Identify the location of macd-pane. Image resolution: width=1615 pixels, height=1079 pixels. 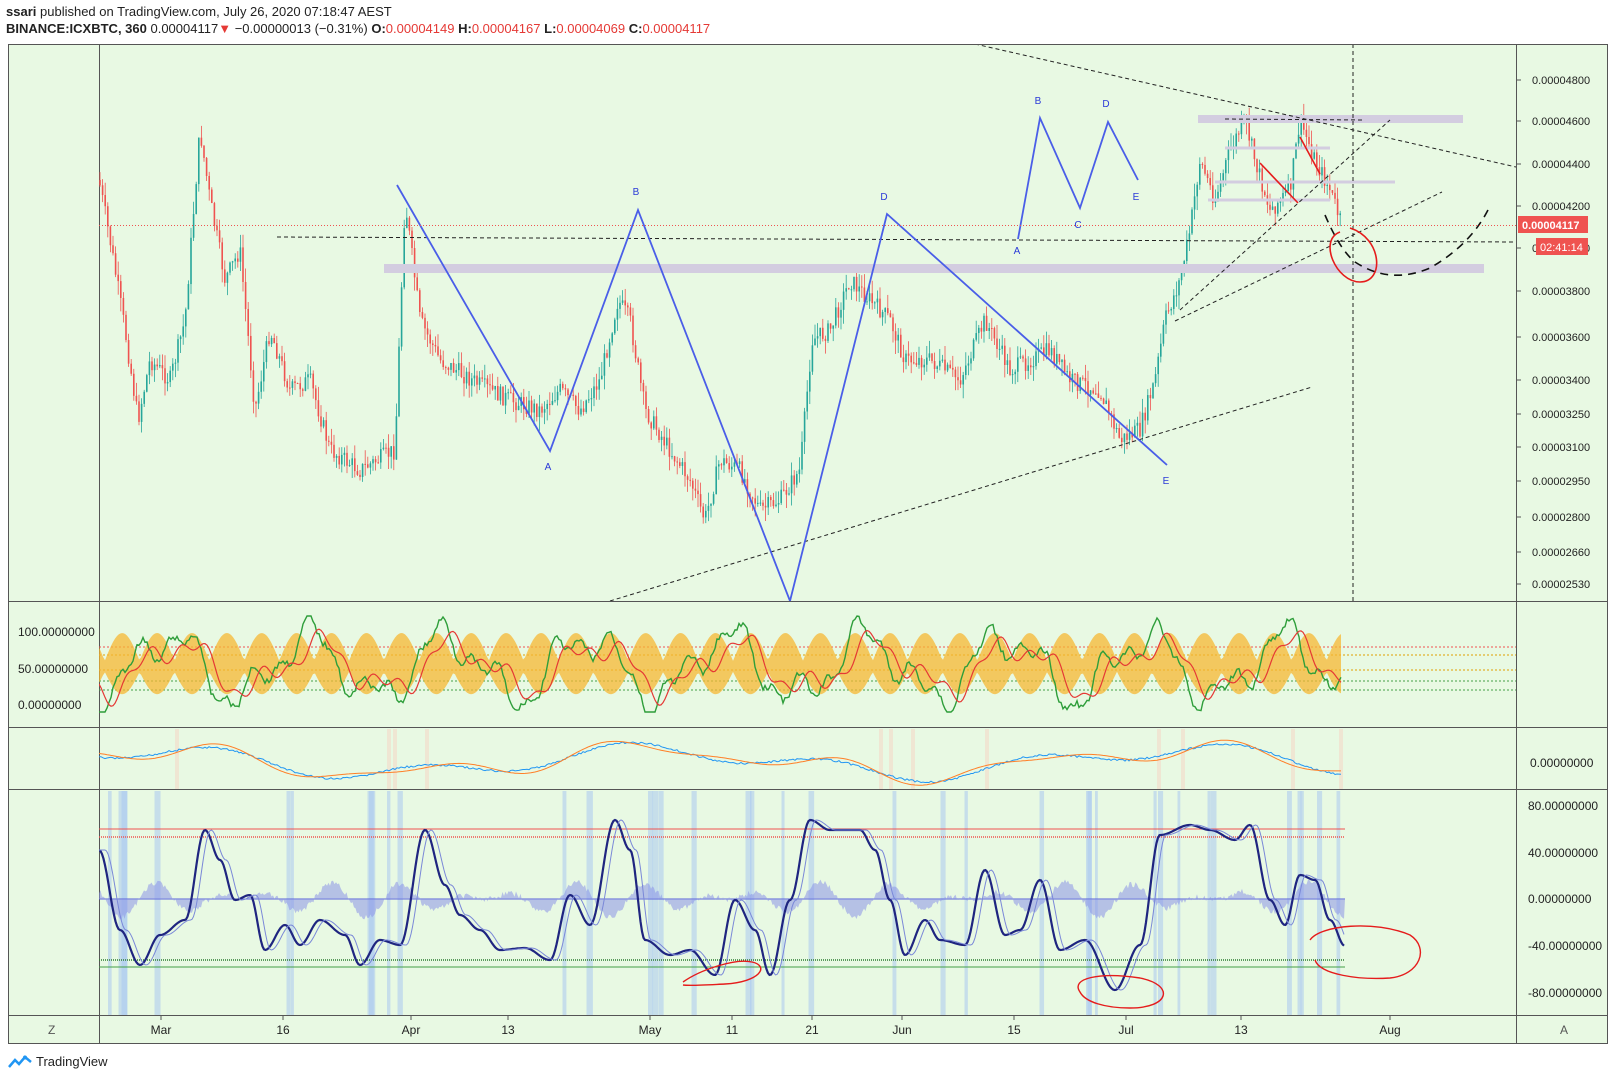
(762, 758).